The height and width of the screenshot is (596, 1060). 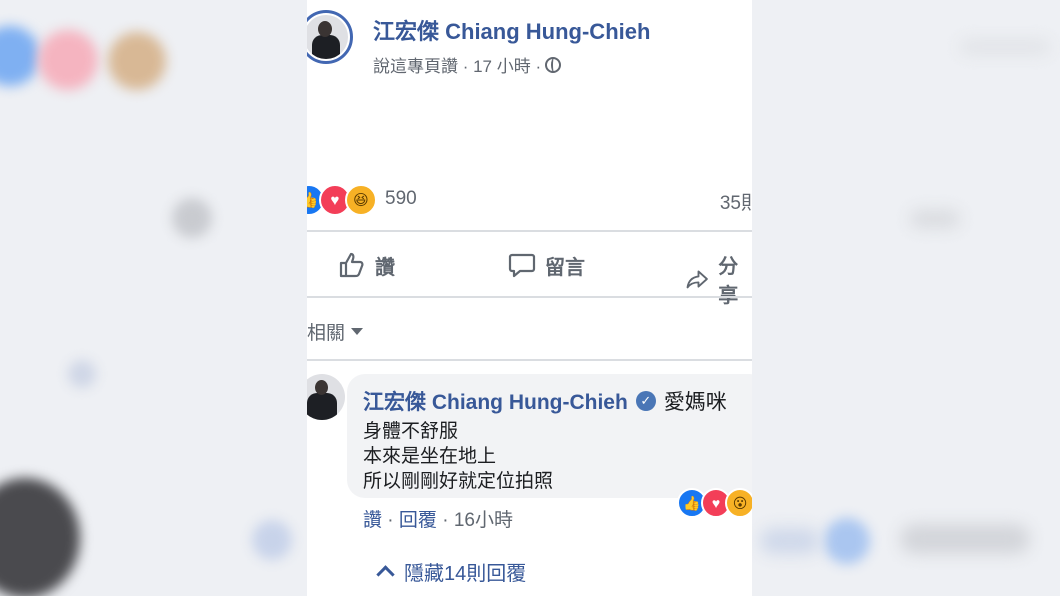 I want to click on wow-reaction-icon: 😮, so click(x=738, y=503).